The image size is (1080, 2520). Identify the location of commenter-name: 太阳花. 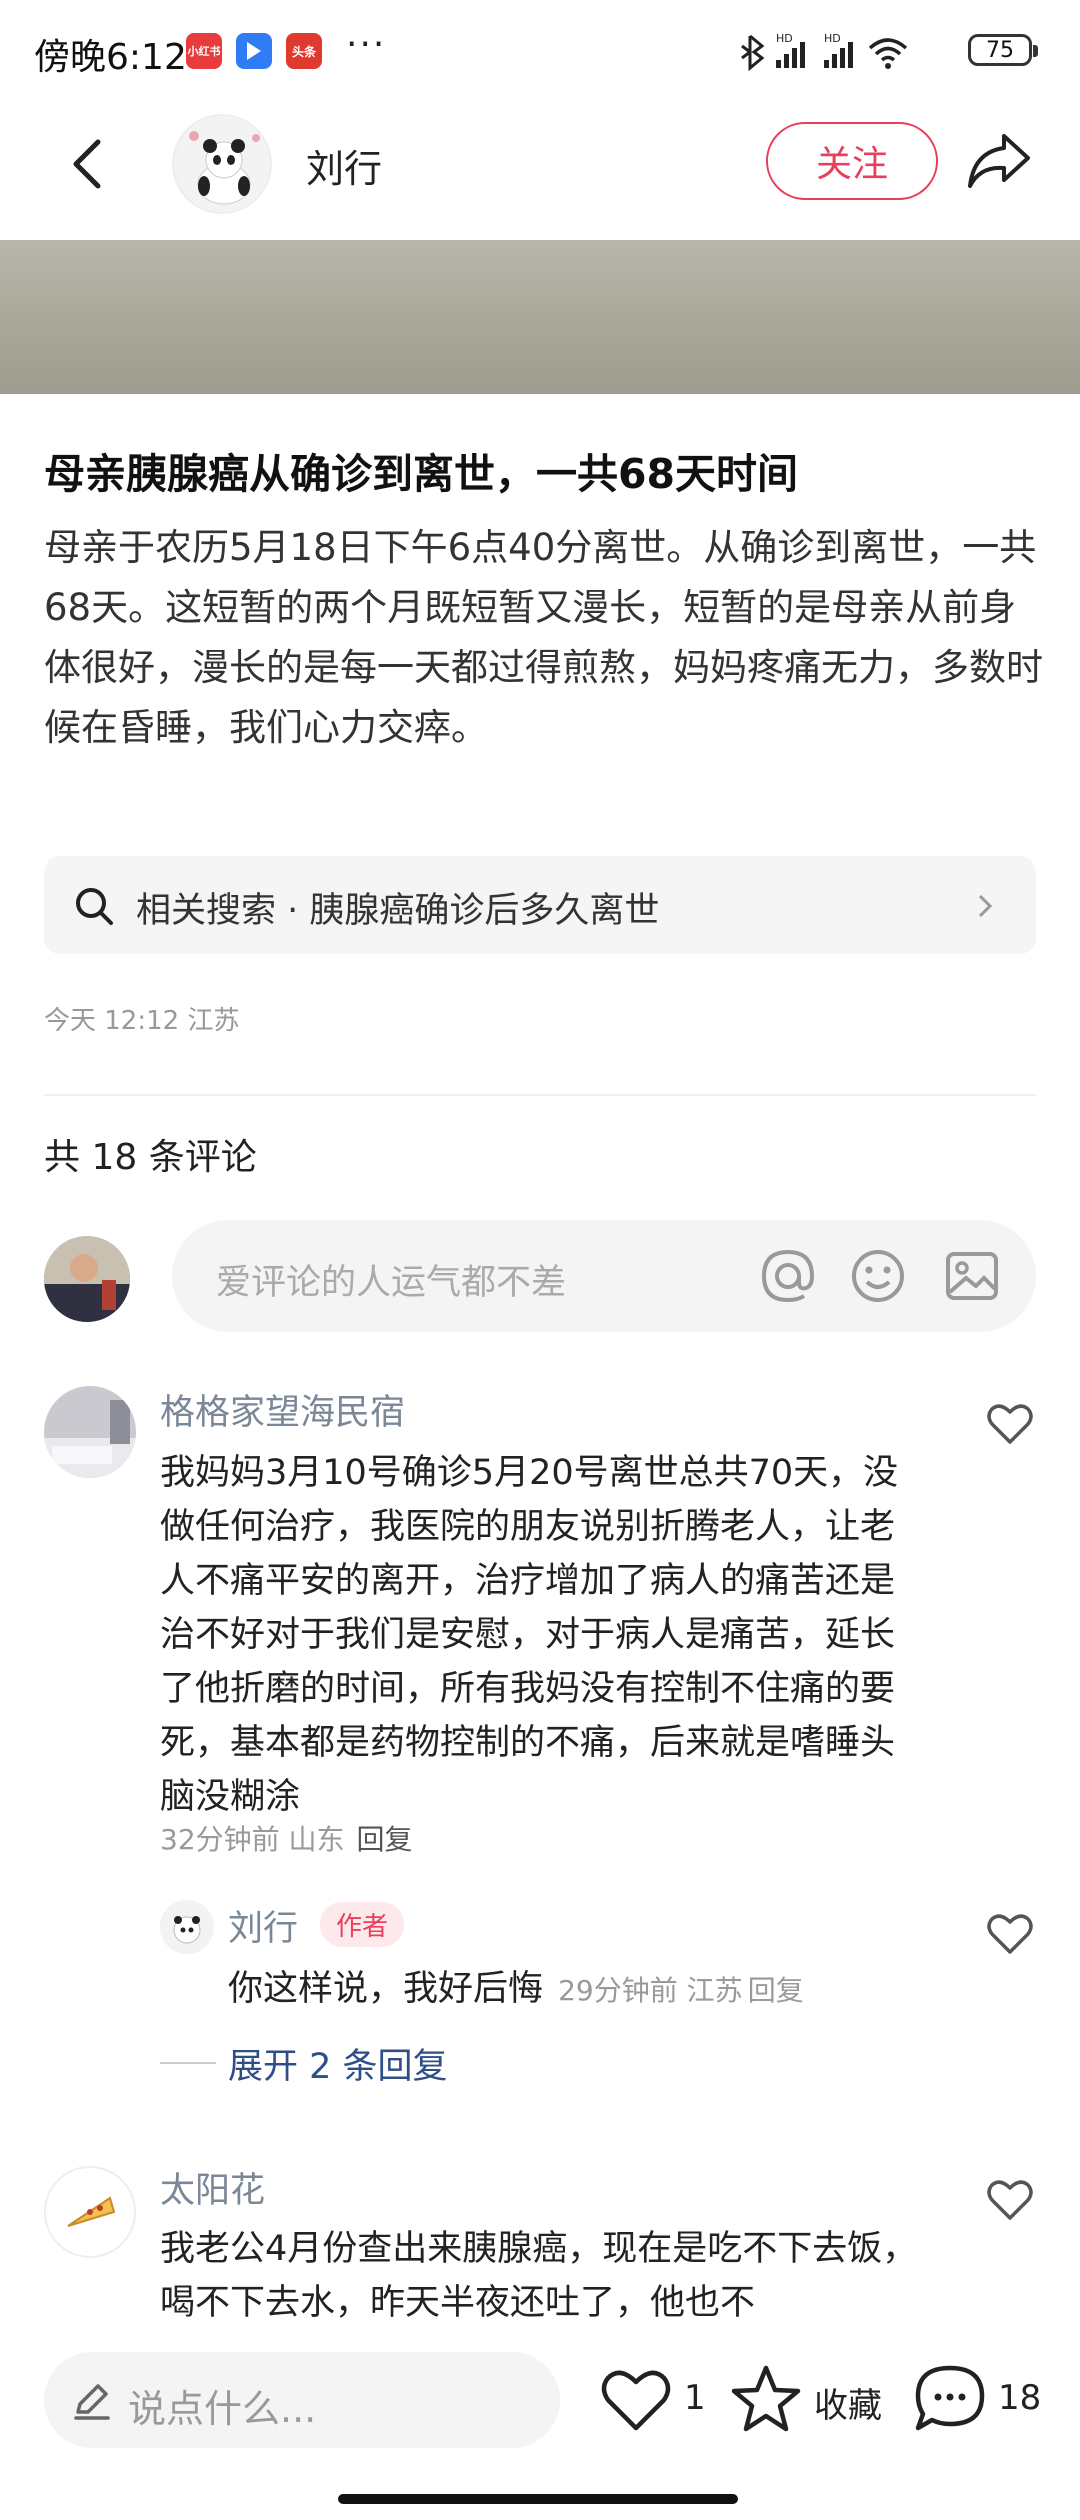
(212, 2187).